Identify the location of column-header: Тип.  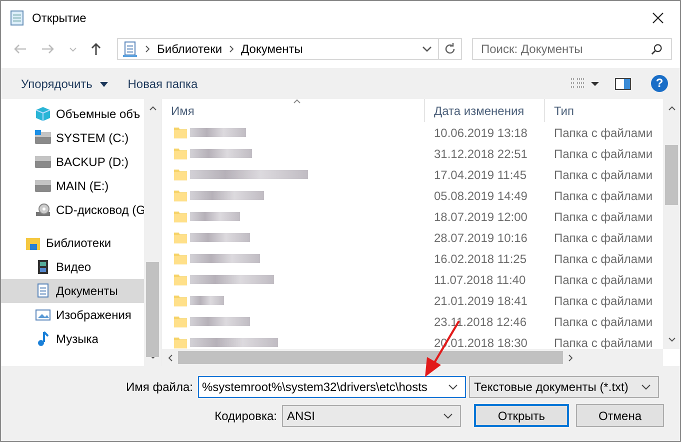
(604, 110).